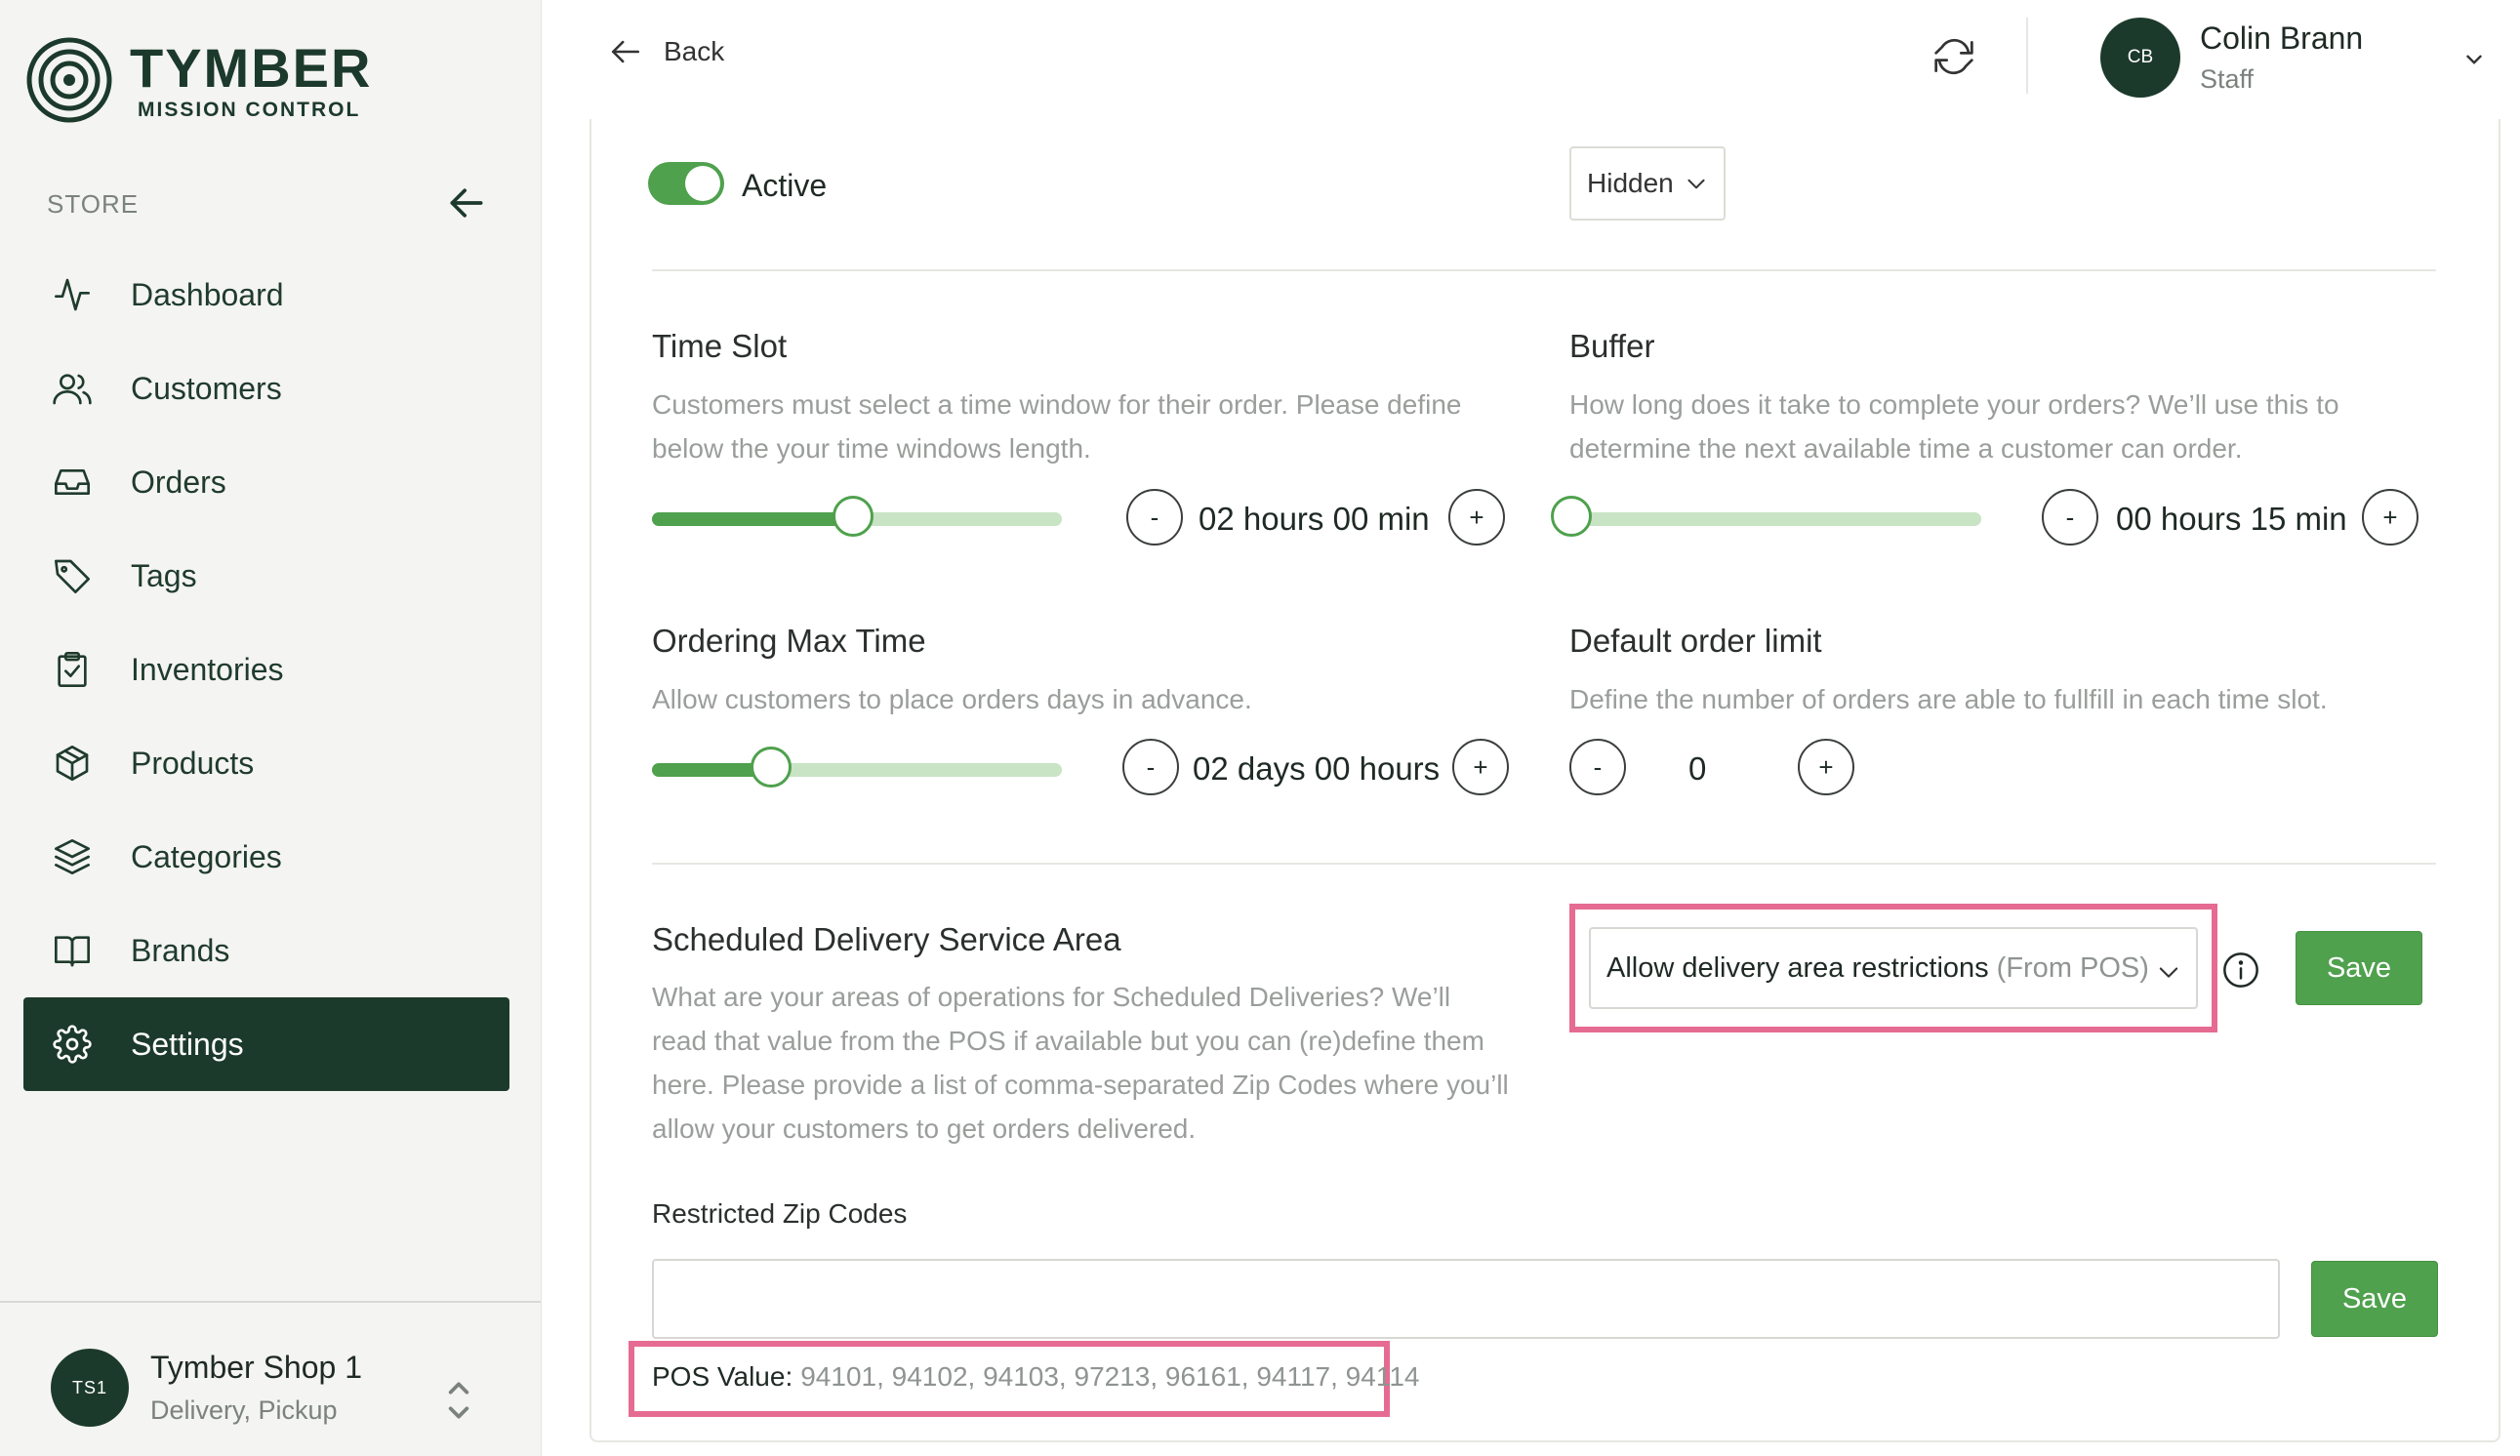 This screenshot has height=1456, width=2520. I want to click on pos-value-label: POS Value:, so click(722, 1376).